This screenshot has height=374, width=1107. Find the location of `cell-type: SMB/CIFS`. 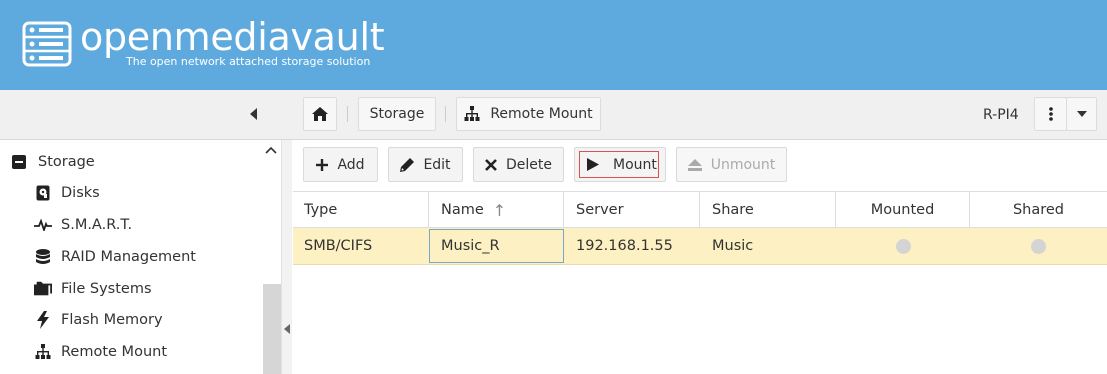

cell-type: SMB/CIFS is located at coordinates (361, 246).